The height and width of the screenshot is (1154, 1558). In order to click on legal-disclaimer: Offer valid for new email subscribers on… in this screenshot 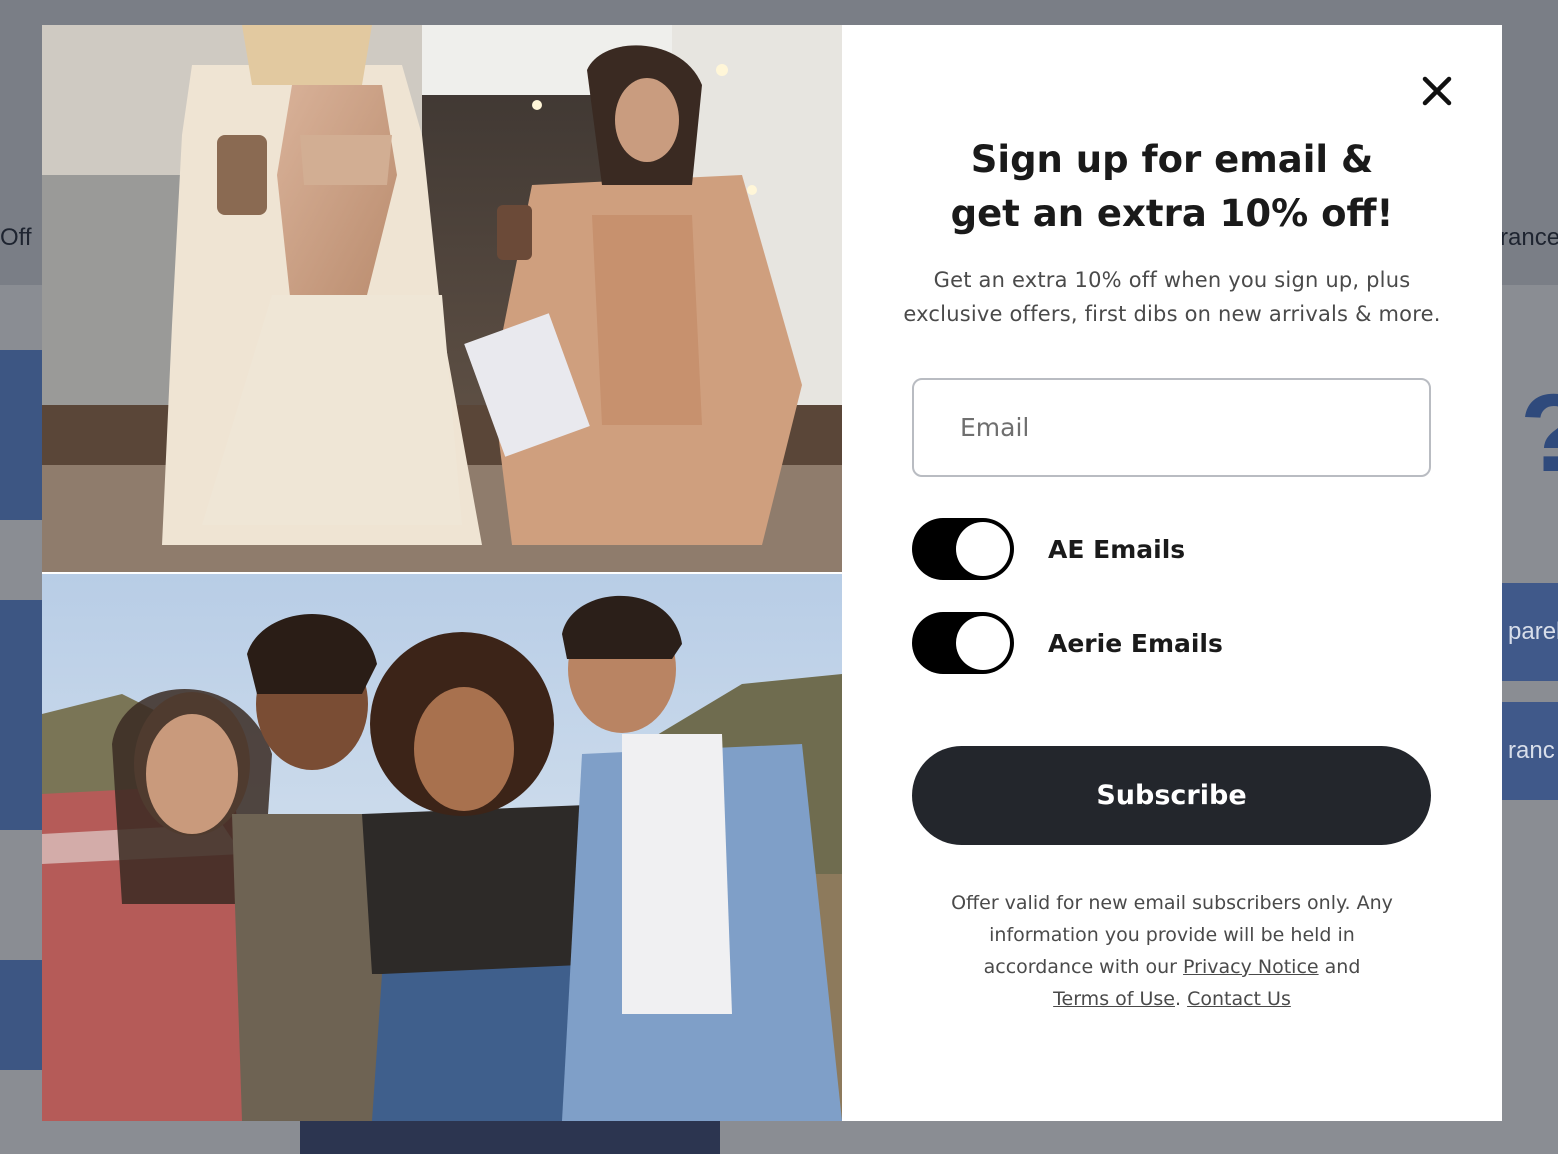, I will do `click(1172, 951)`.